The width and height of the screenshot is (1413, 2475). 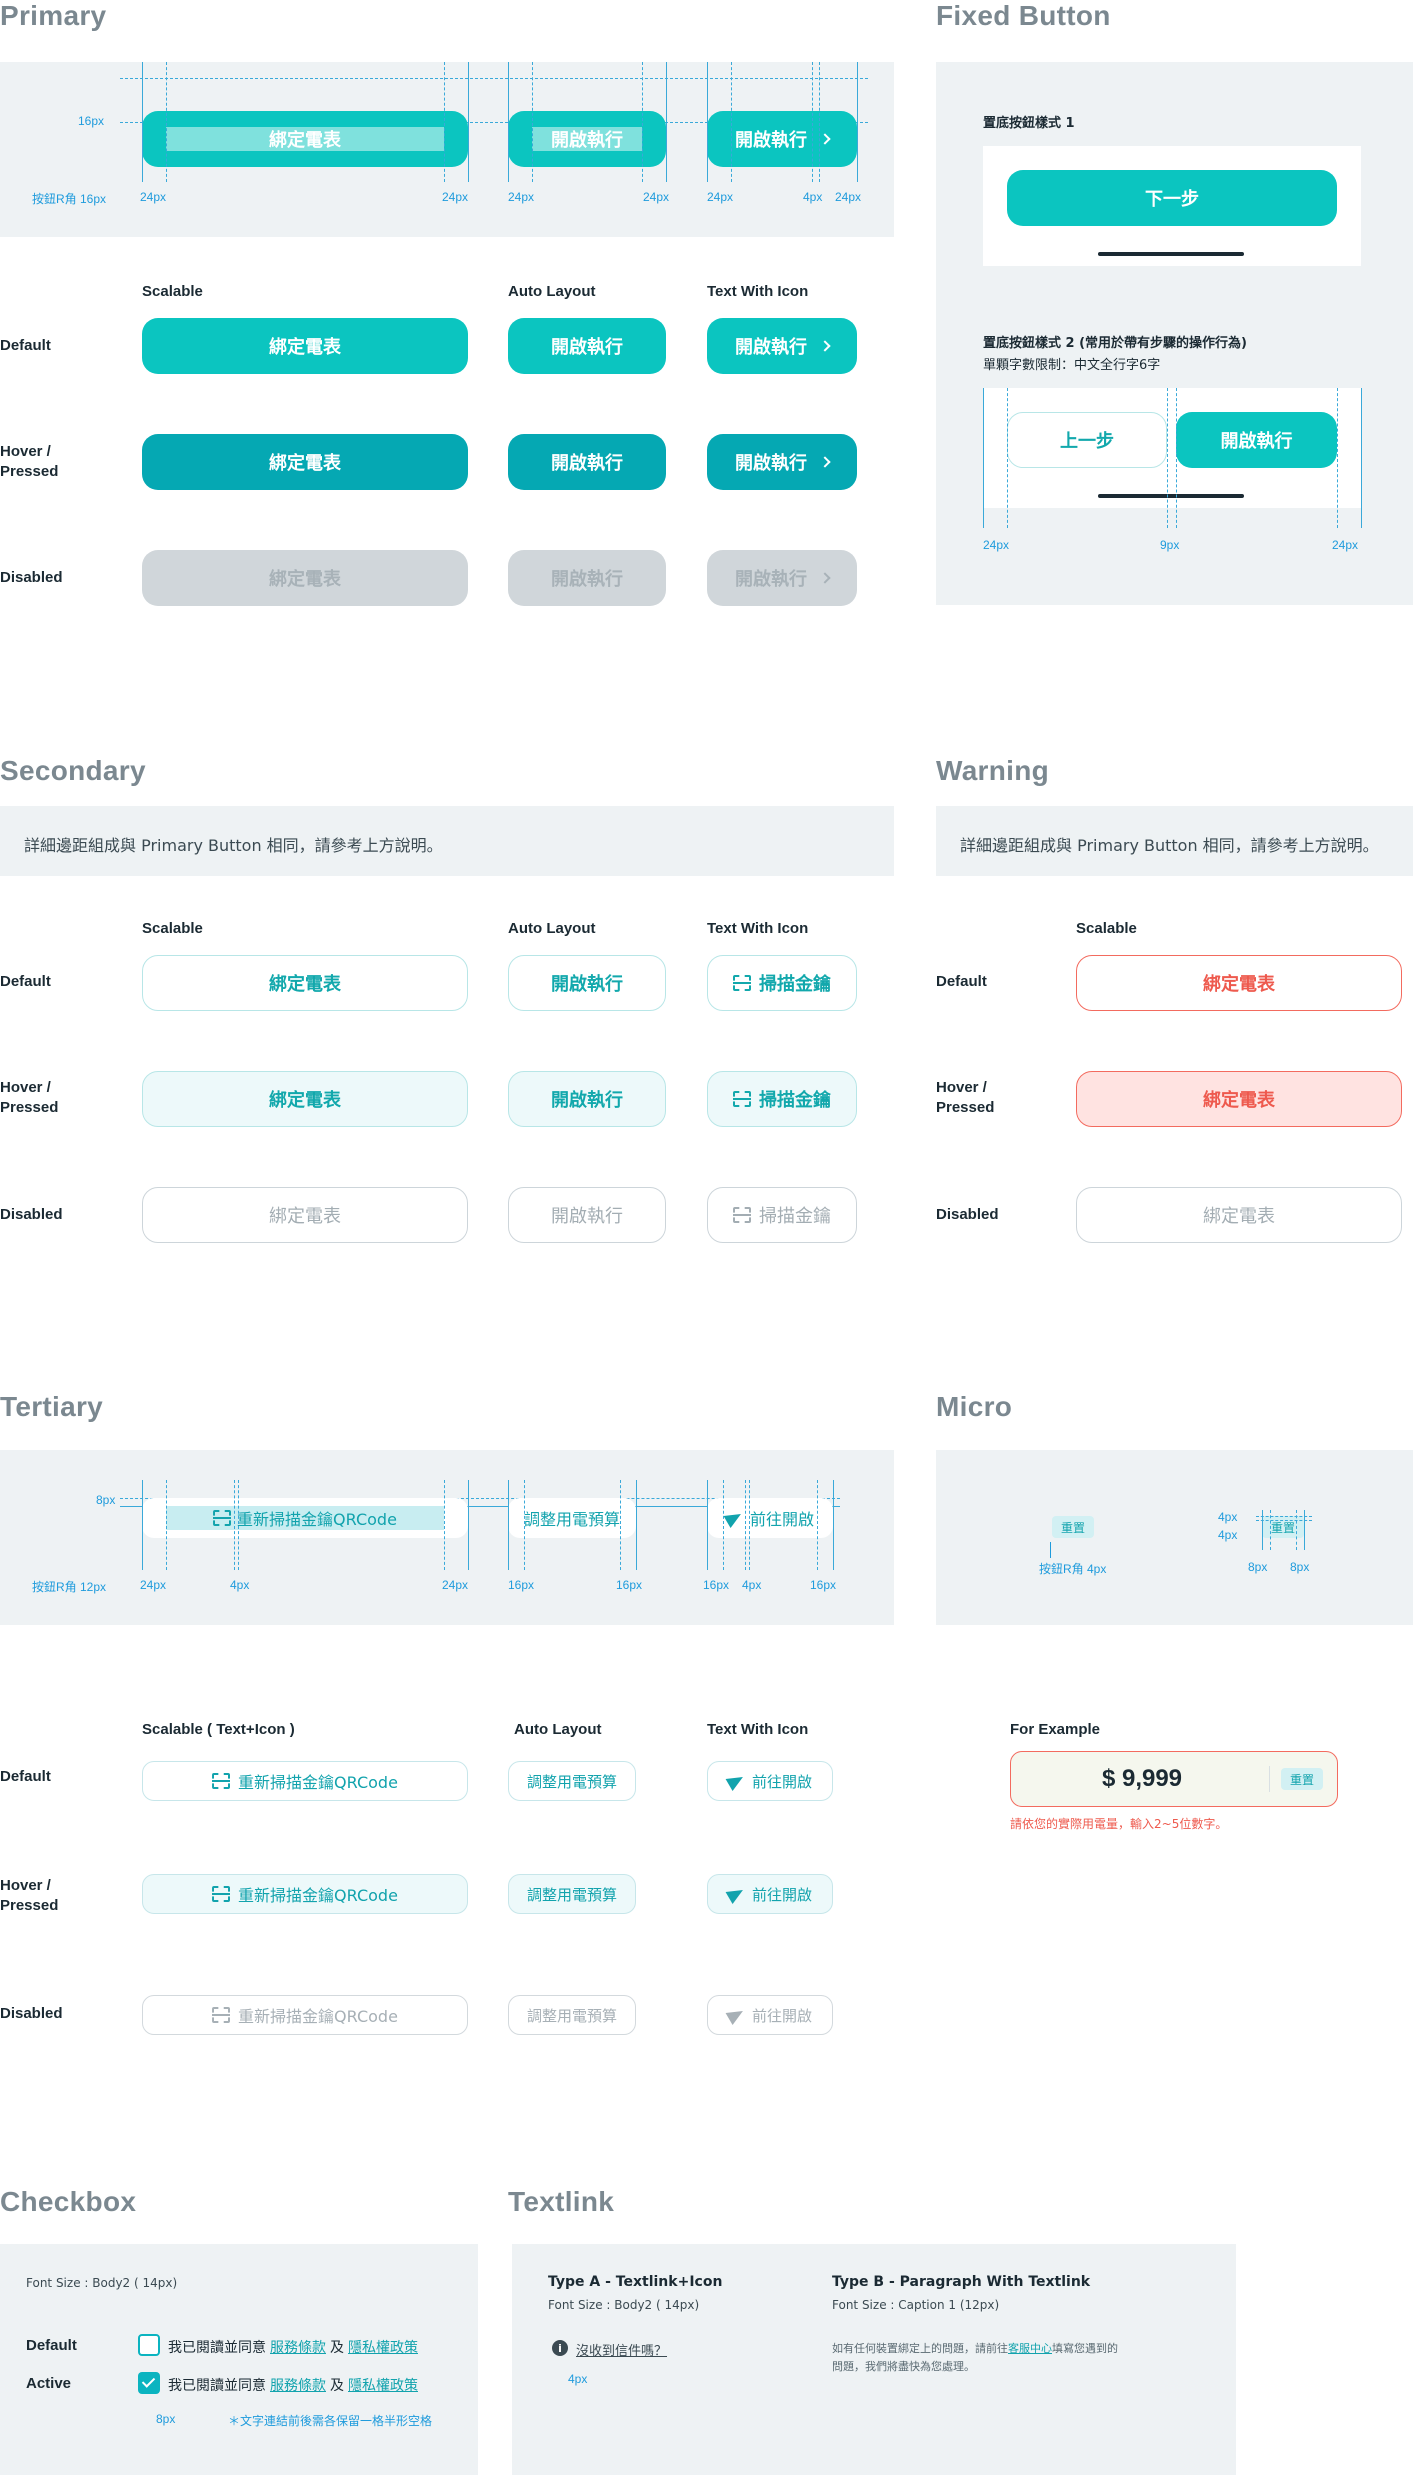 What do you see at coordinates (1174, 1779) in the screenshot?
I see `amount-input: $ 9,999 重置` at bounding box center [1174, 1779].